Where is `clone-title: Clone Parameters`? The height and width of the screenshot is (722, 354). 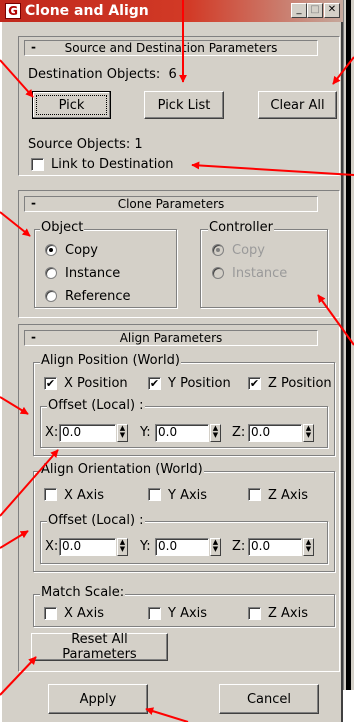 clone-title: Clone Parameters is located at coordinates (171, 204).